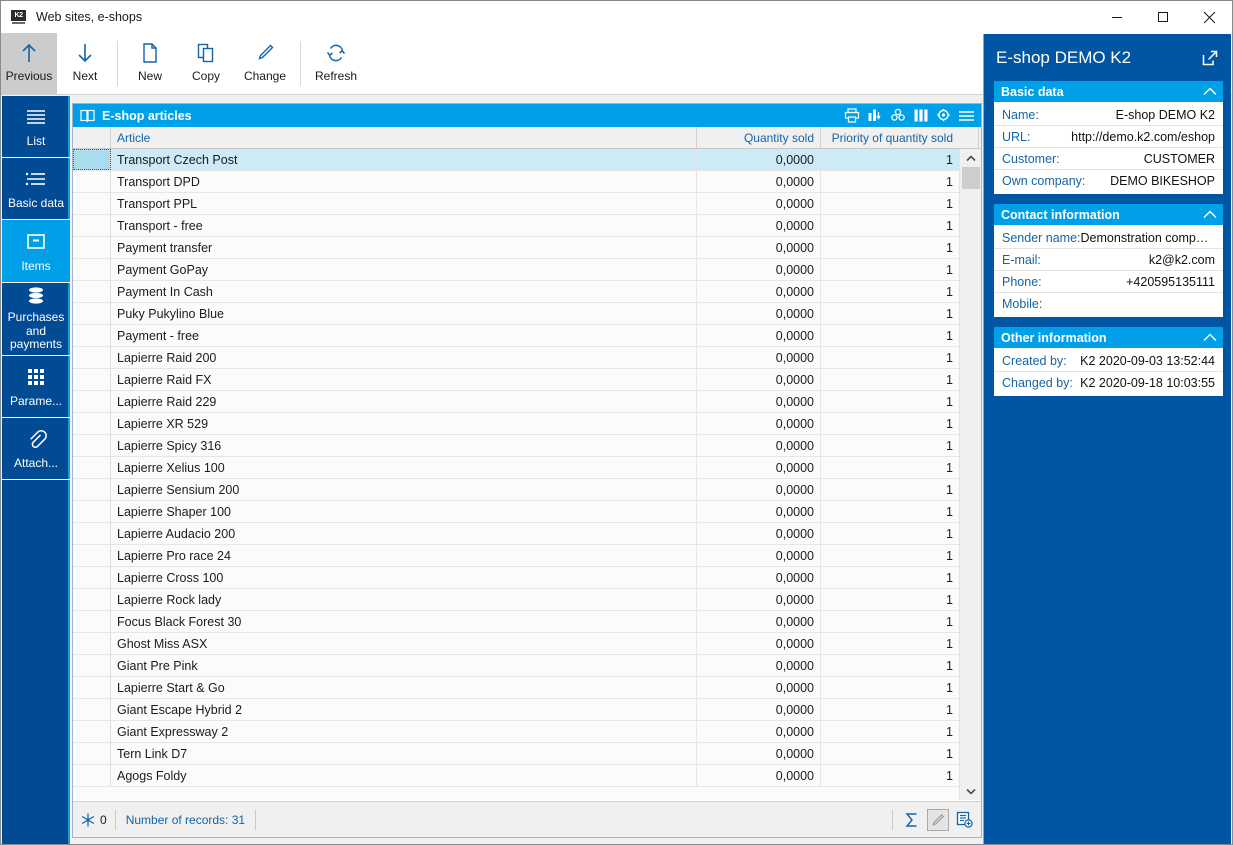 The height and width of the screenshot is (845, 1233). What do you see at coordinates (404, 159) in the screenshot?
I see `cell-article: Transport Czech Post` at bounding box center [404, 159].